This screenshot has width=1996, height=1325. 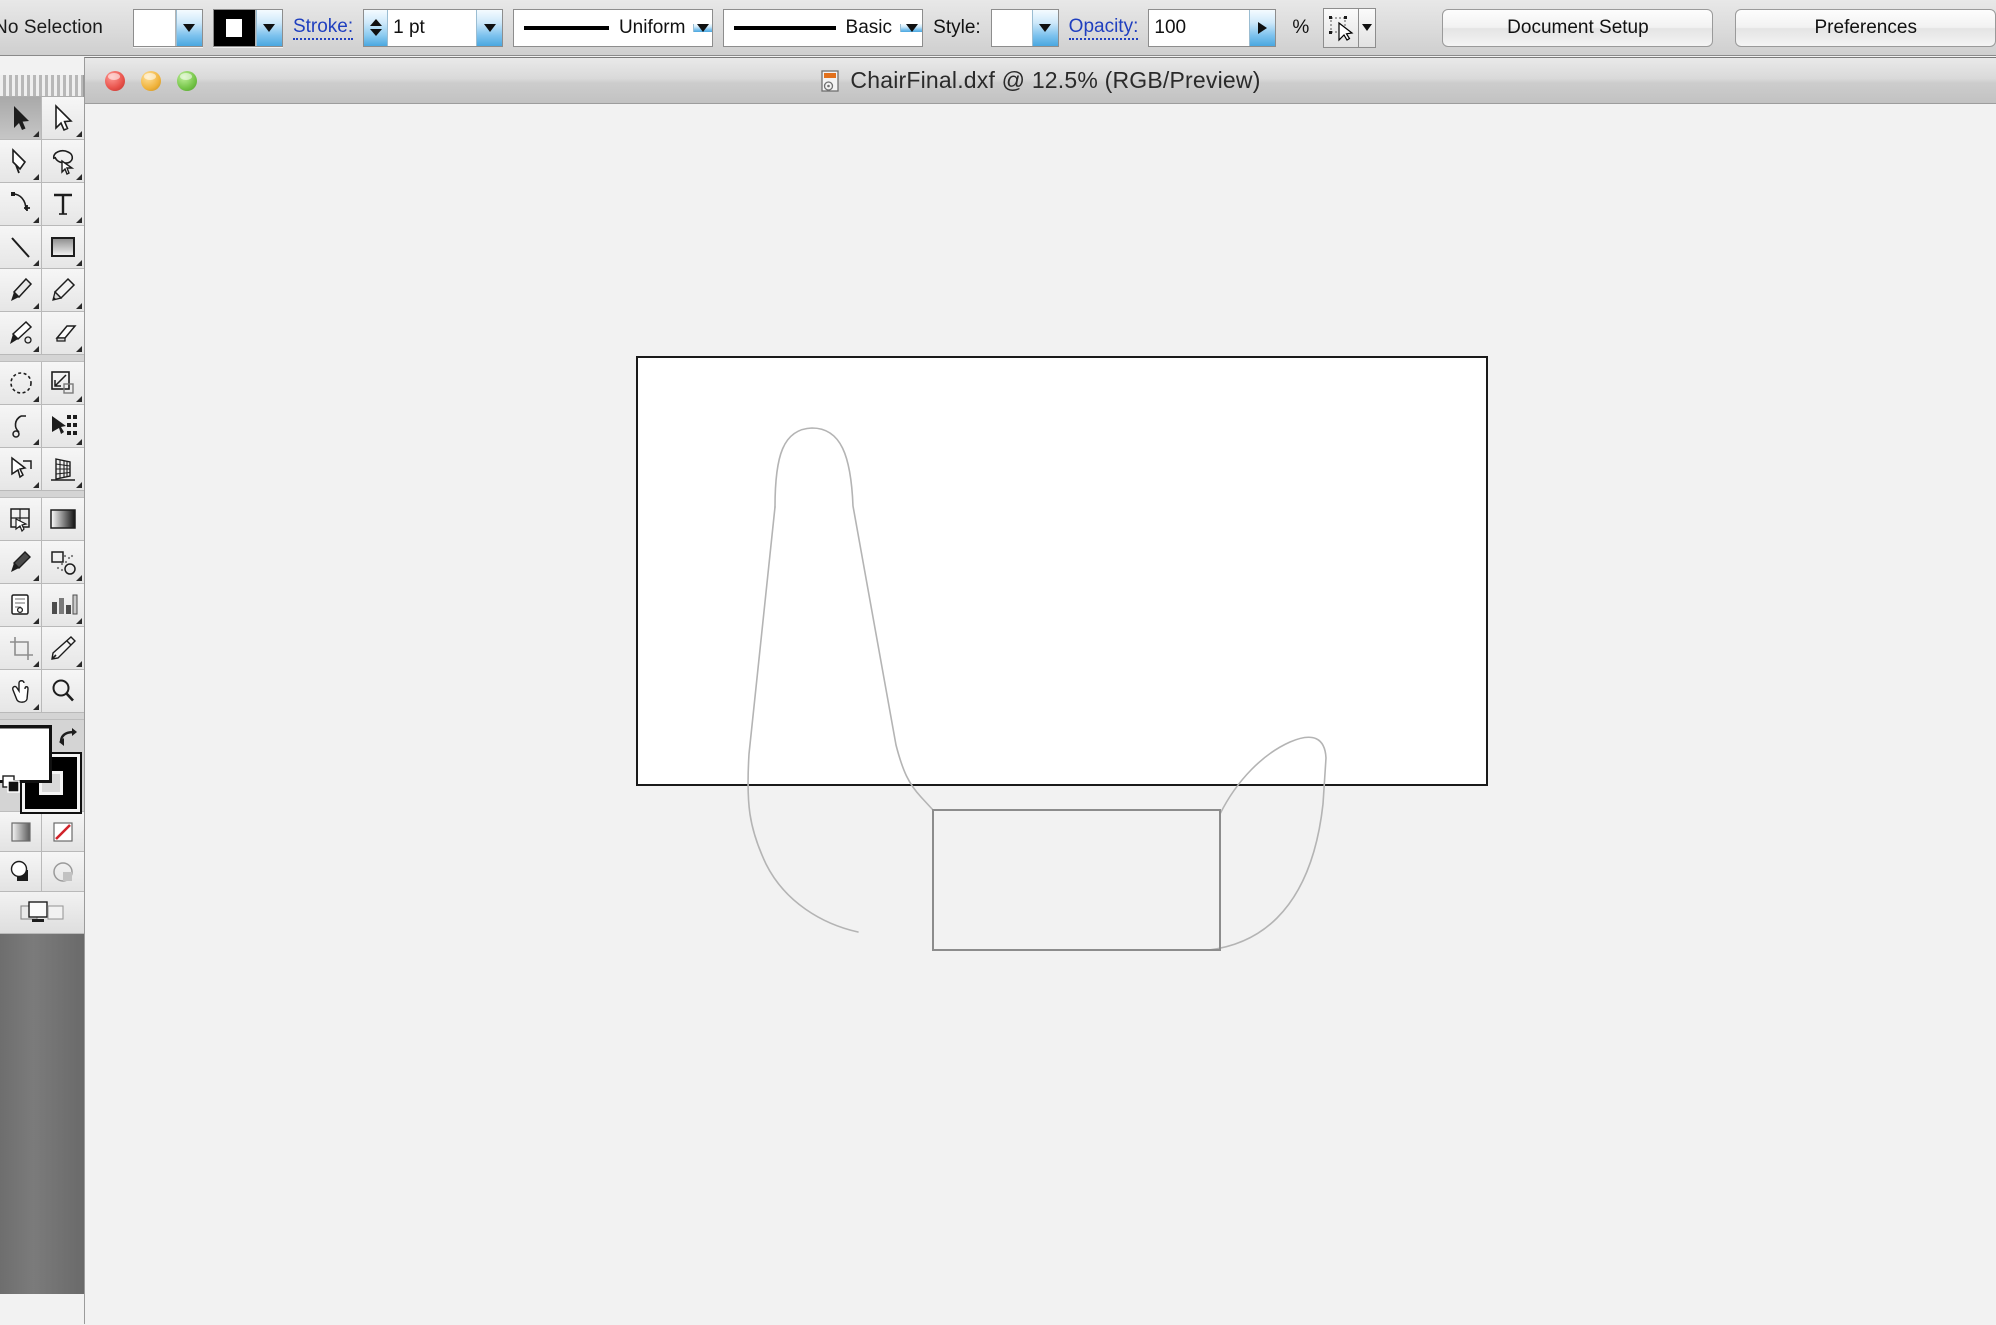 What do you see at coordinates (21, 204) in the screenshot?
I see `tool-add-anchor` at bounding box center [21, 204].